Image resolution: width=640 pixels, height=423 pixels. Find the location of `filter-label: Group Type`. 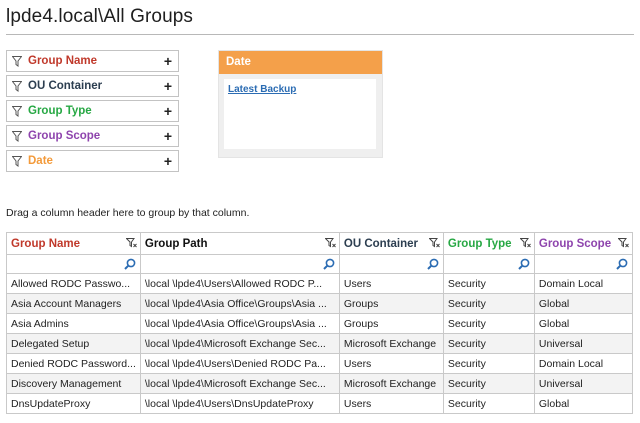

filter-label: Group Type is located at coordinates (60, 111).